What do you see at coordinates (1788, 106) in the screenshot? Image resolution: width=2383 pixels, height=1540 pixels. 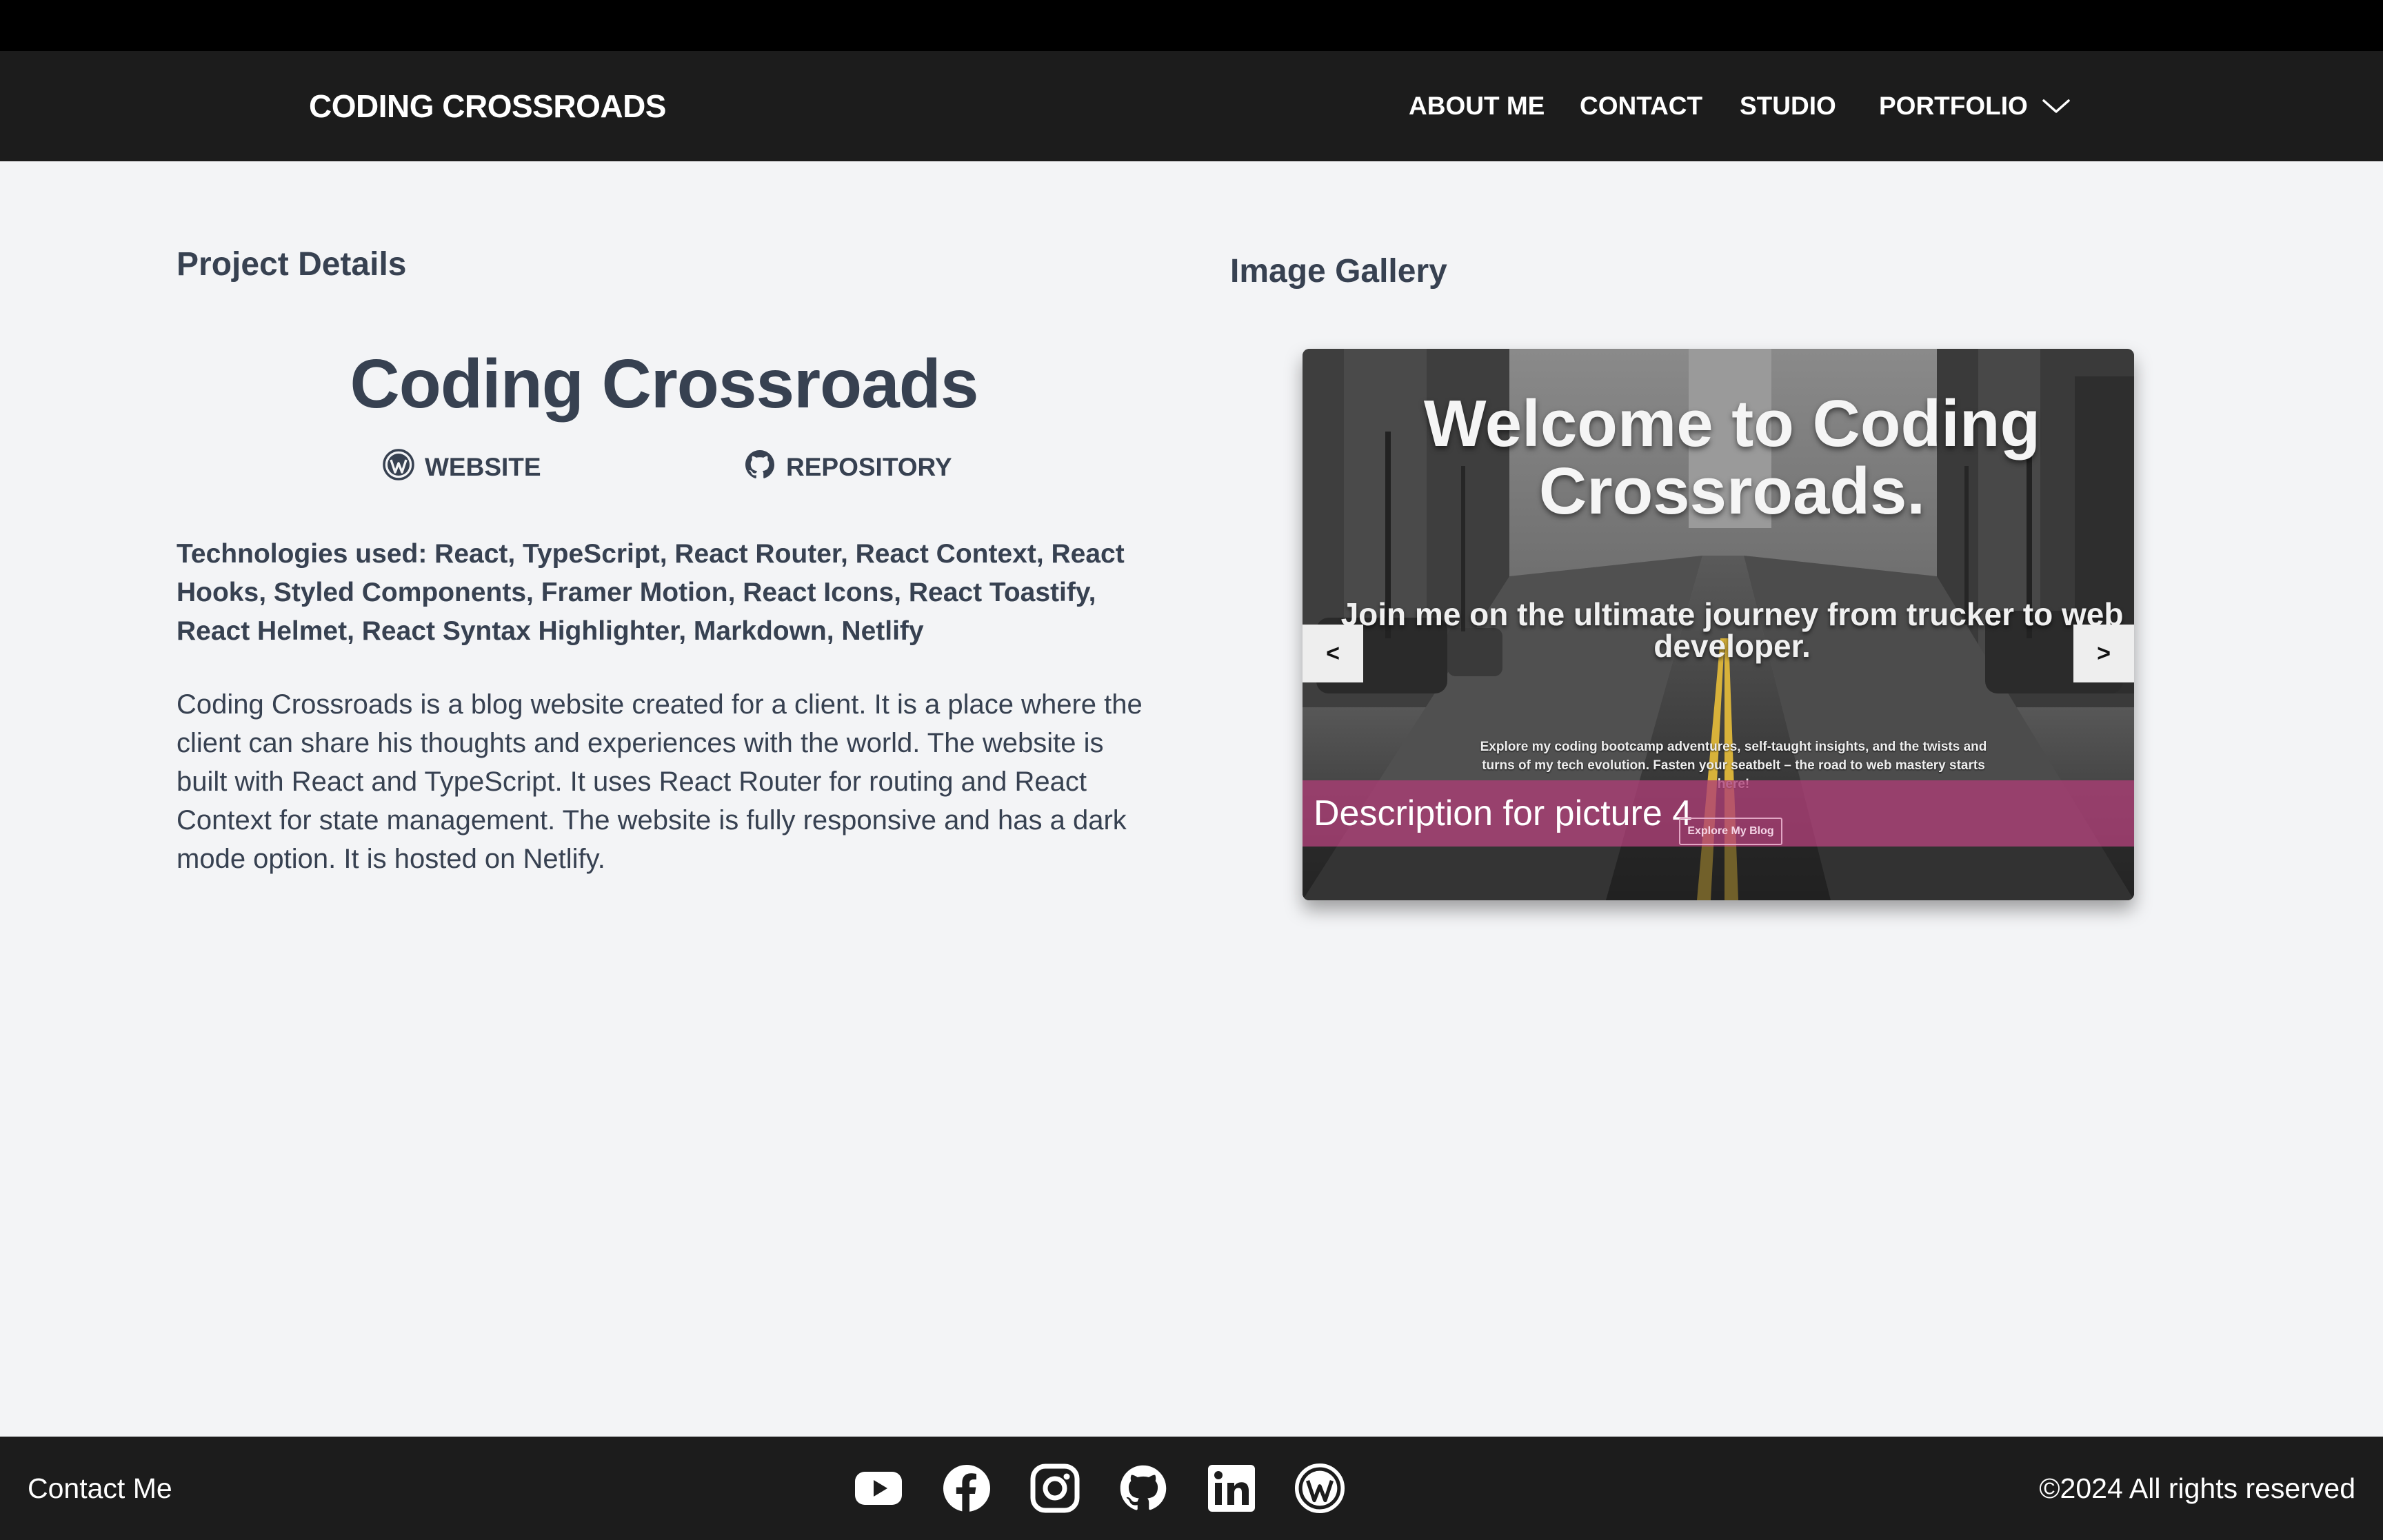 I see `nav-studio: STUDIO` at bounding box center [1788, 106].